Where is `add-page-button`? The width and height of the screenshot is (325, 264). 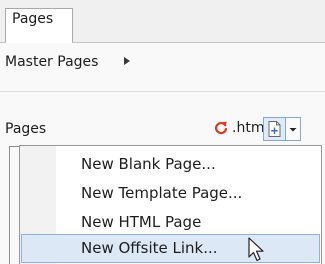 add-page-button is located at coordinates (274, 129).